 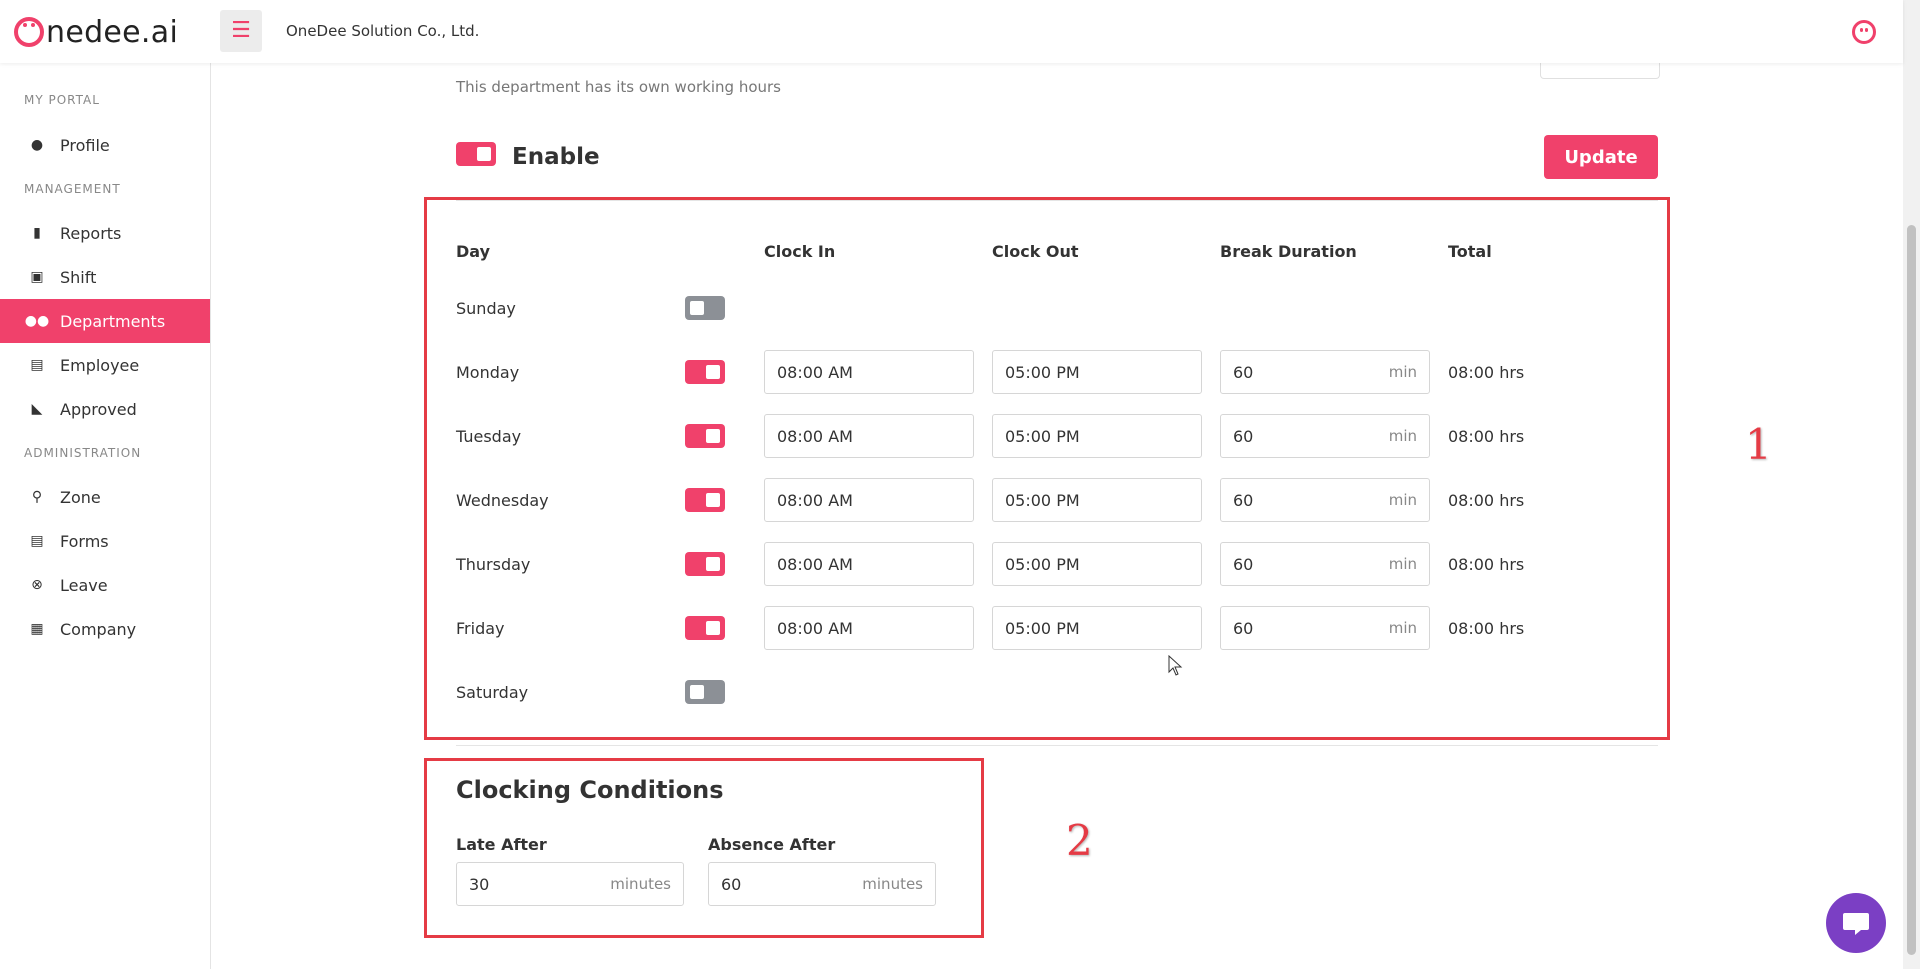 I want to click on section-label-management: MANAGEMENT, so click(x=72, y=189).